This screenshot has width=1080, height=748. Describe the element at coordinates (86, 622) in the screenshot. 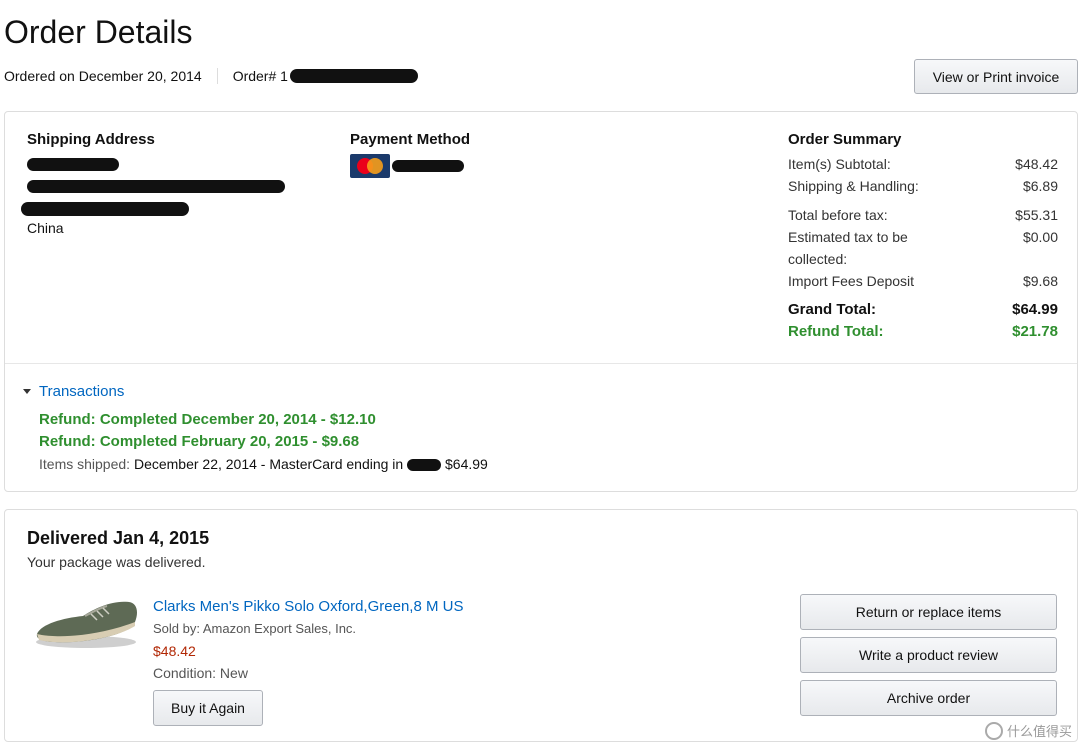

I see `product-image` at that location.